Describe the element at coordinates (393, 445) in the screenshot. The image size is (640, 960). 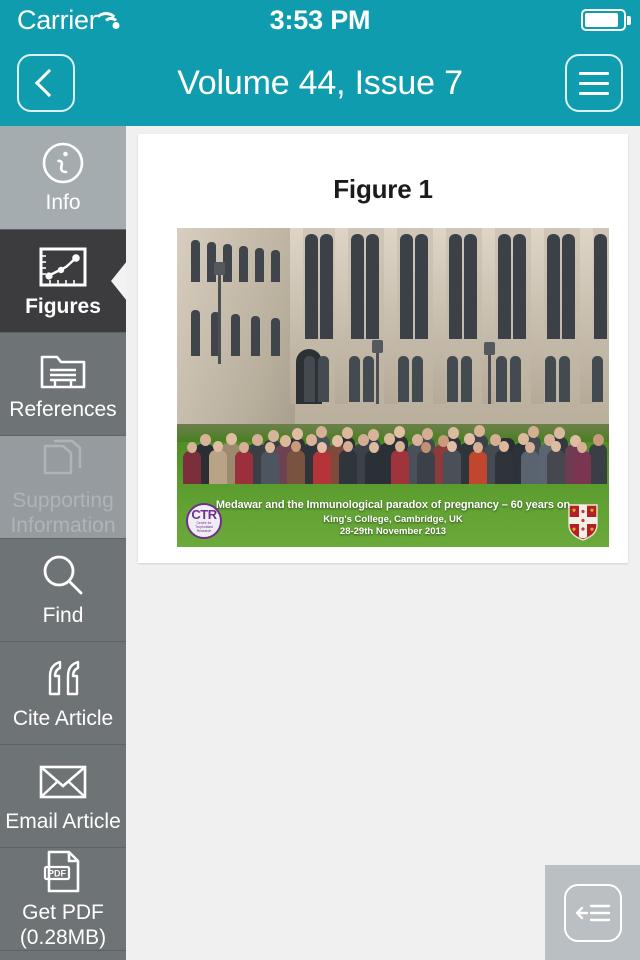
I see `group-of-people` at that location.